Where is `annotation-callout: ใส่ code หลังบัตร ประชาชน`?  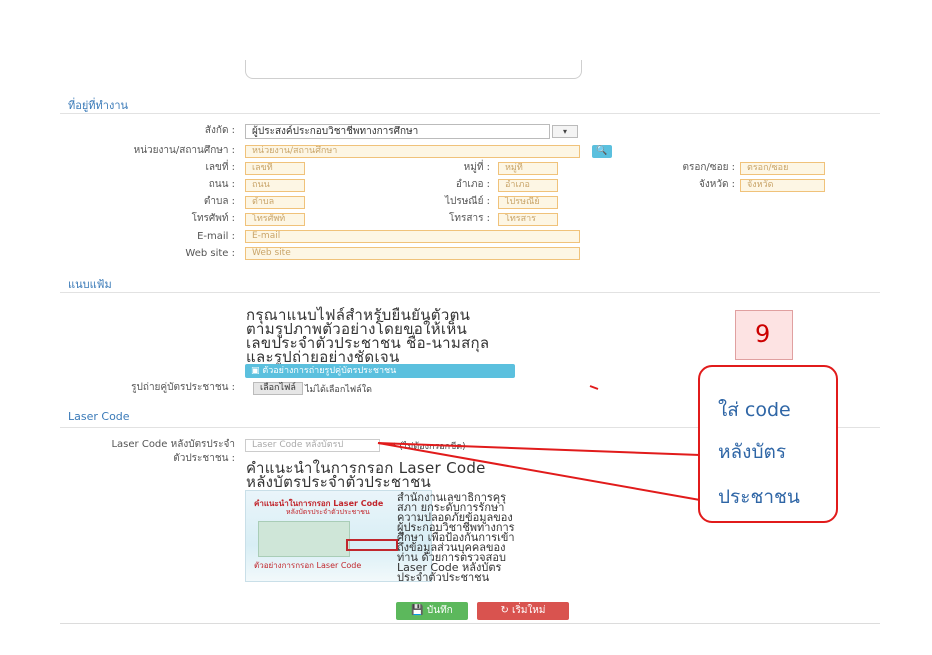 annotation-callout: ใส่ code หลังบัตร ประชาชน is located at coordinates (768, 444).